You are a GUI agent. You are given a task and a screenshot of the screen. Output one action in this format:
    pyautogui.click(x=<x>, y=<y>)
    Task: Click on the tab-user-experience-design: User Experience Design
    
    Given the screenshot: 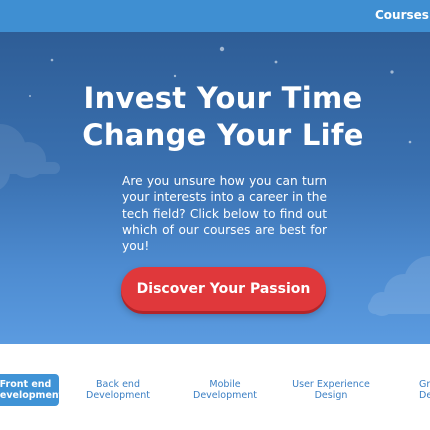 What is the action you would take?
    pyautogui.click(x=331, y=390)
    